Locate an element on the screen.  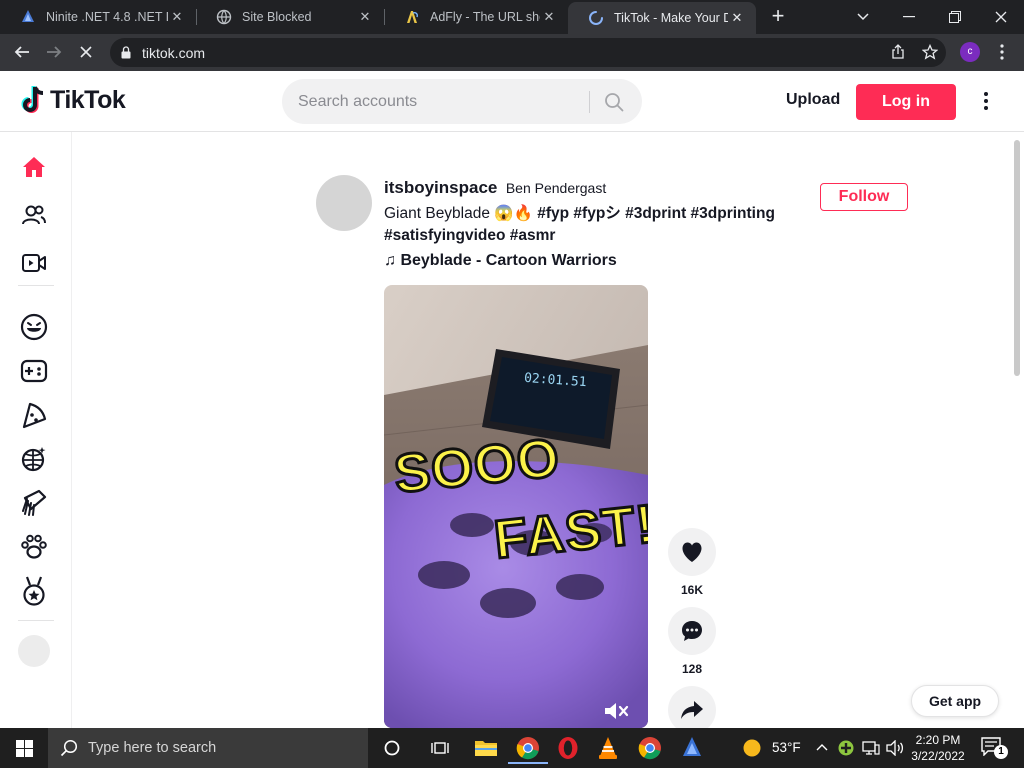
address-bar: tiktok.com is located at coordinates (528, 52).